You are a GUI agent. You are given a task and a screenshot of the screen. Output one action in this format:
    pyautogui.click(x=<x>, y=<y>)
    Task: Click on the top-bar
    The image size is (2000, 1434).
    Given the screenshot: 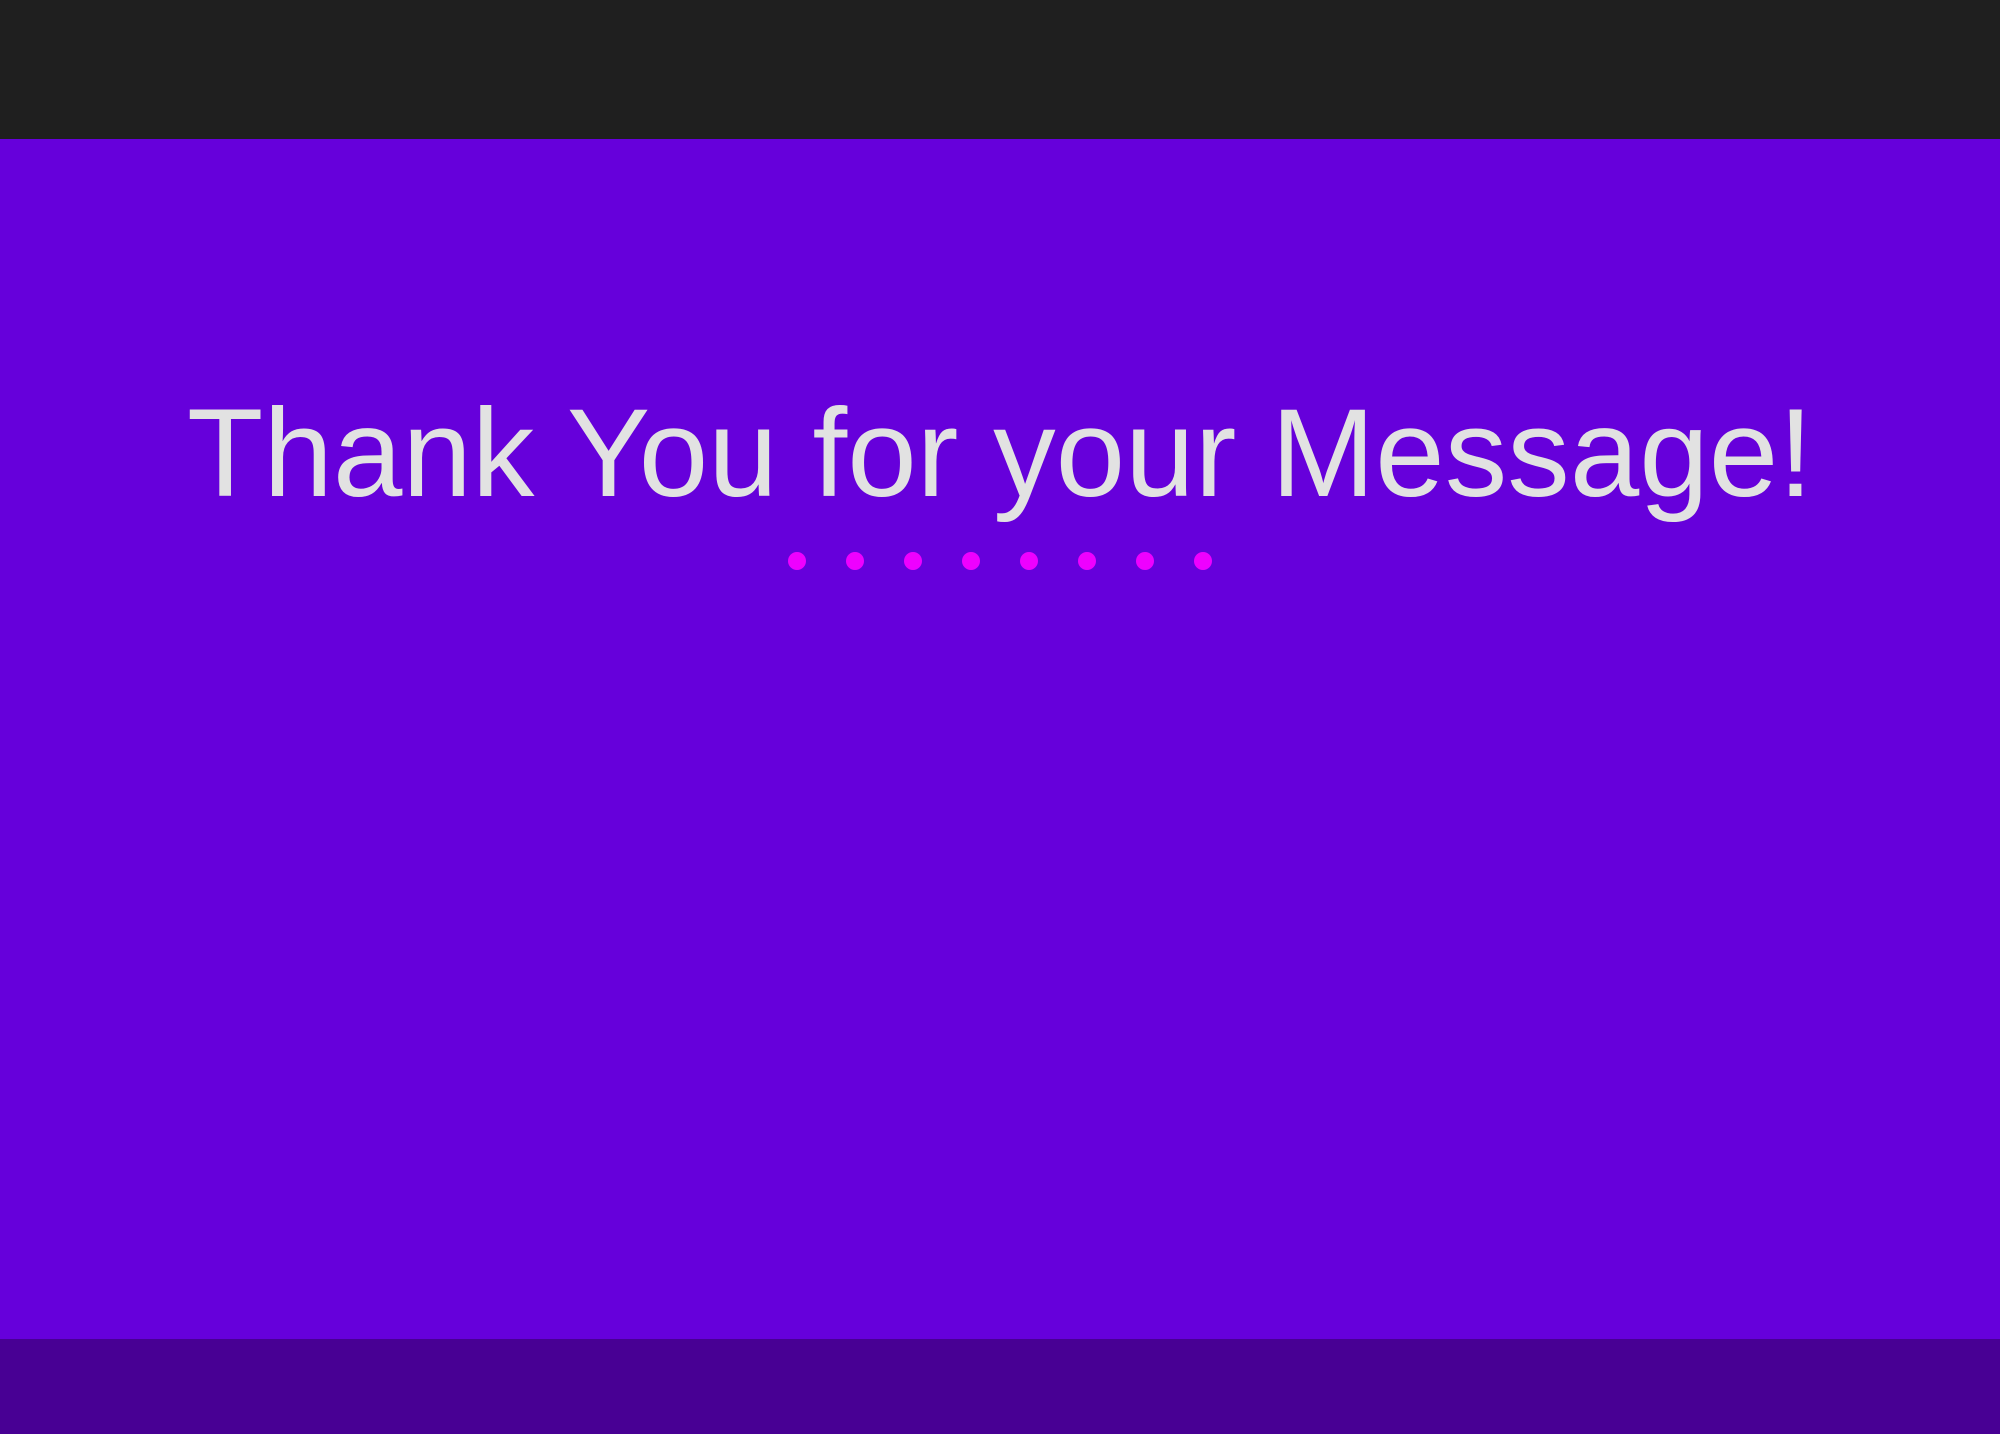 What is the action you would take?
    pyautogui.click(x=1000, y=69)
    